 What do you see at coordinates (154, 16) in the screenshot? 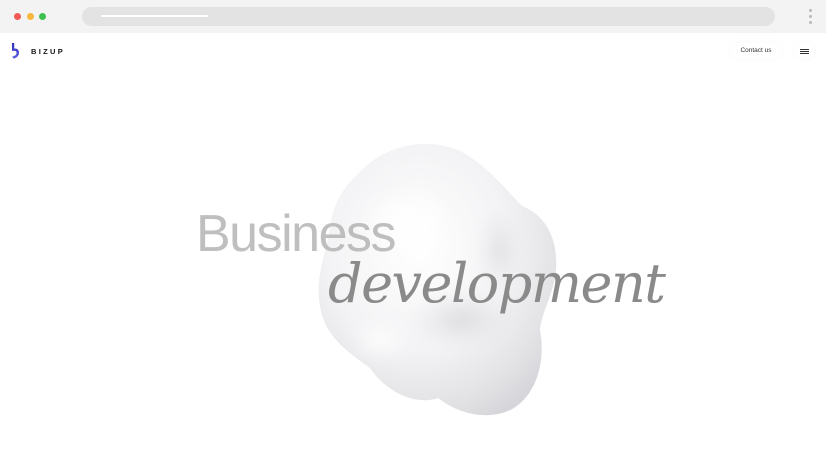
I see `address-bar-url-placeholder` at bounding box center [154, 16].